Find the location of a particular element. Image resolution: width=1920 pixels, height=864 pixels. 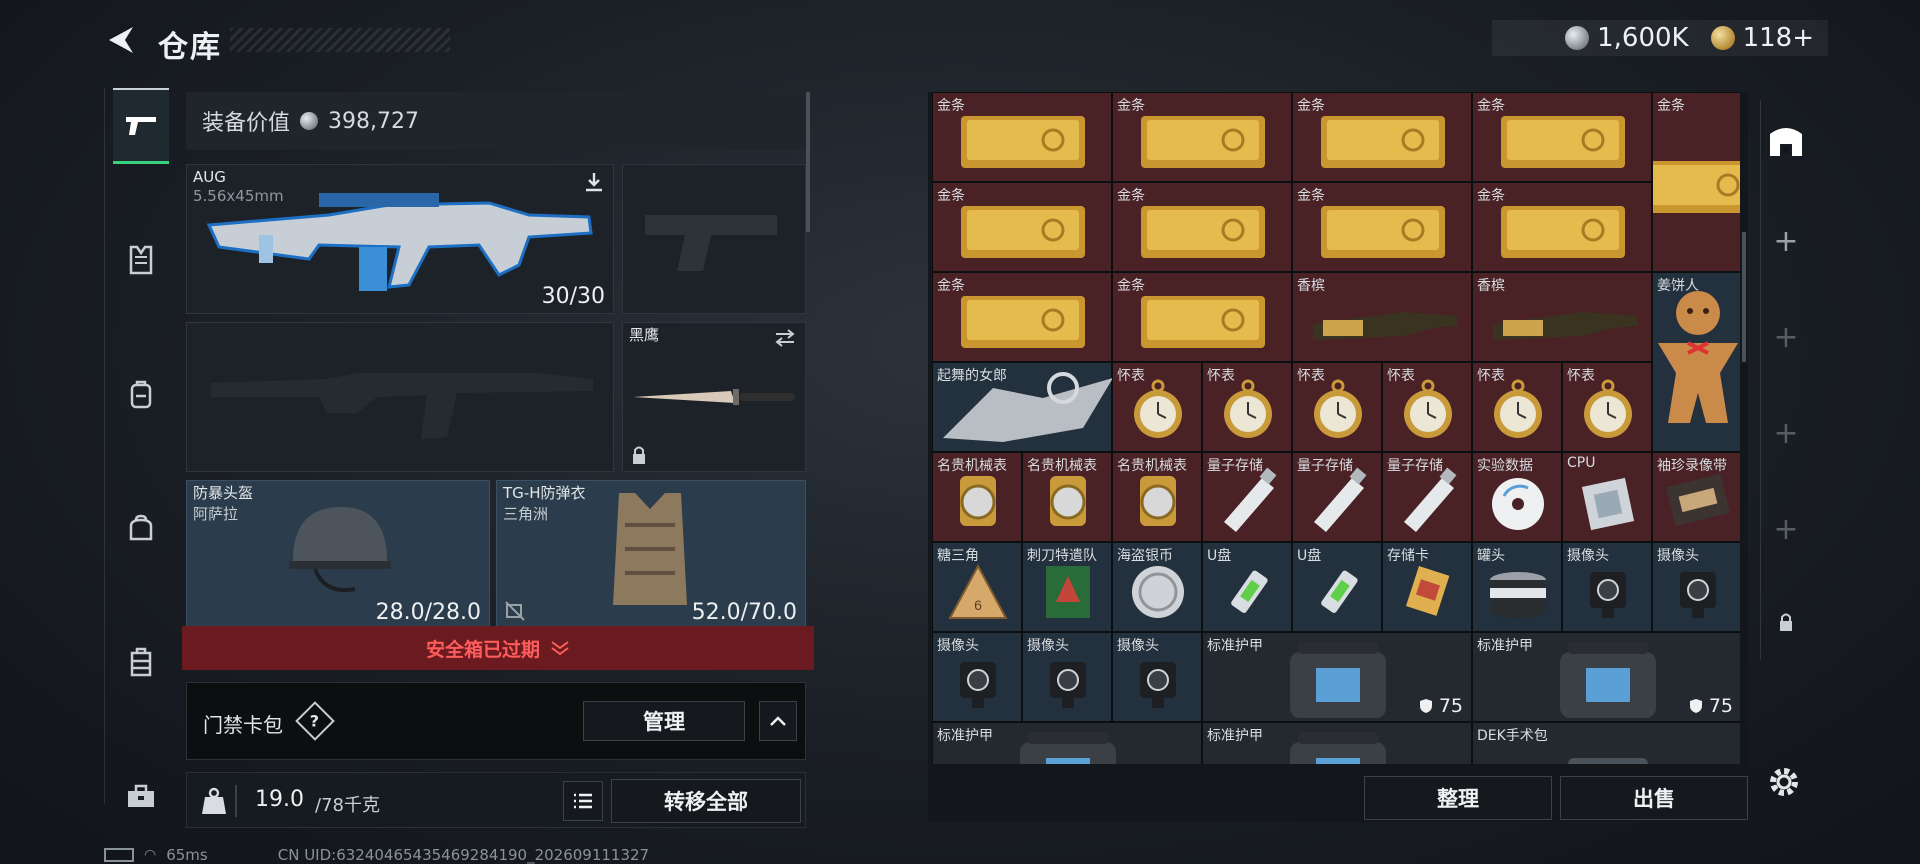

locked-tab is located at coordinates (1786, 622).